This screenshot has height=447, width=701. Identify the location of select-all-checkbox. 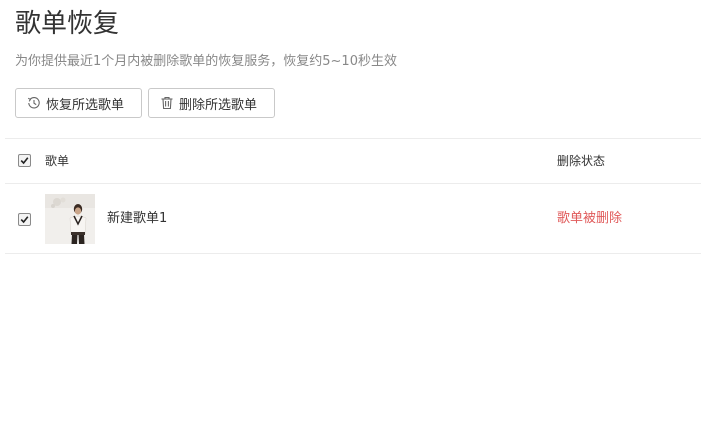
(24, 160).